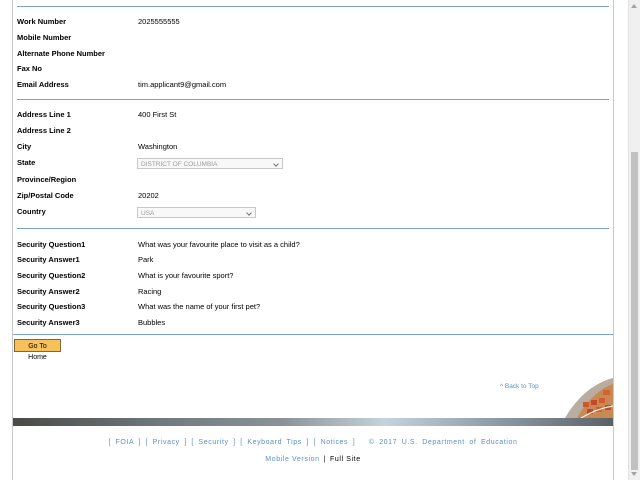 Image resolution: width=640 pixels, height=480 pixels. Describe the element at coordinates (48, 259) in the screenshot. I see `field-label: Security Answer1` at that location.